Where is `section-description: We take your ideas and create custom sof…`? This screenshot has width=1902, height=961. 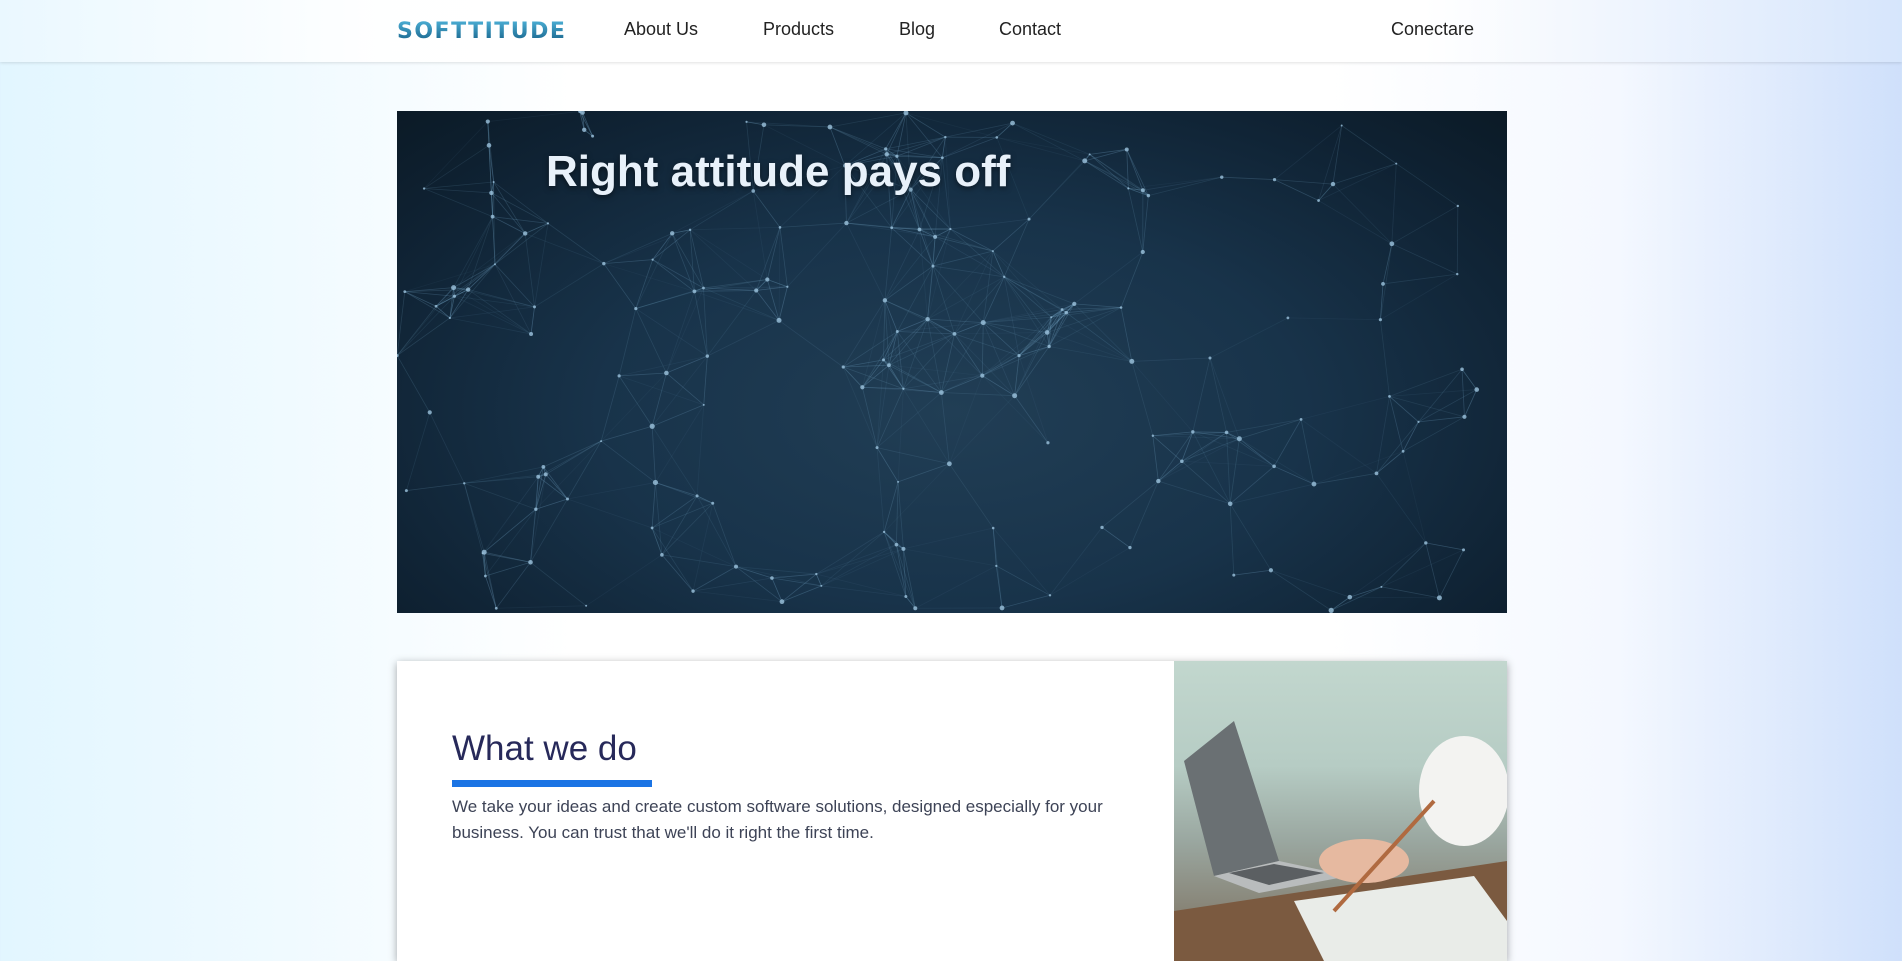
section-description: We take your ideas and create custom sof… is located at coordinates (787, 820).